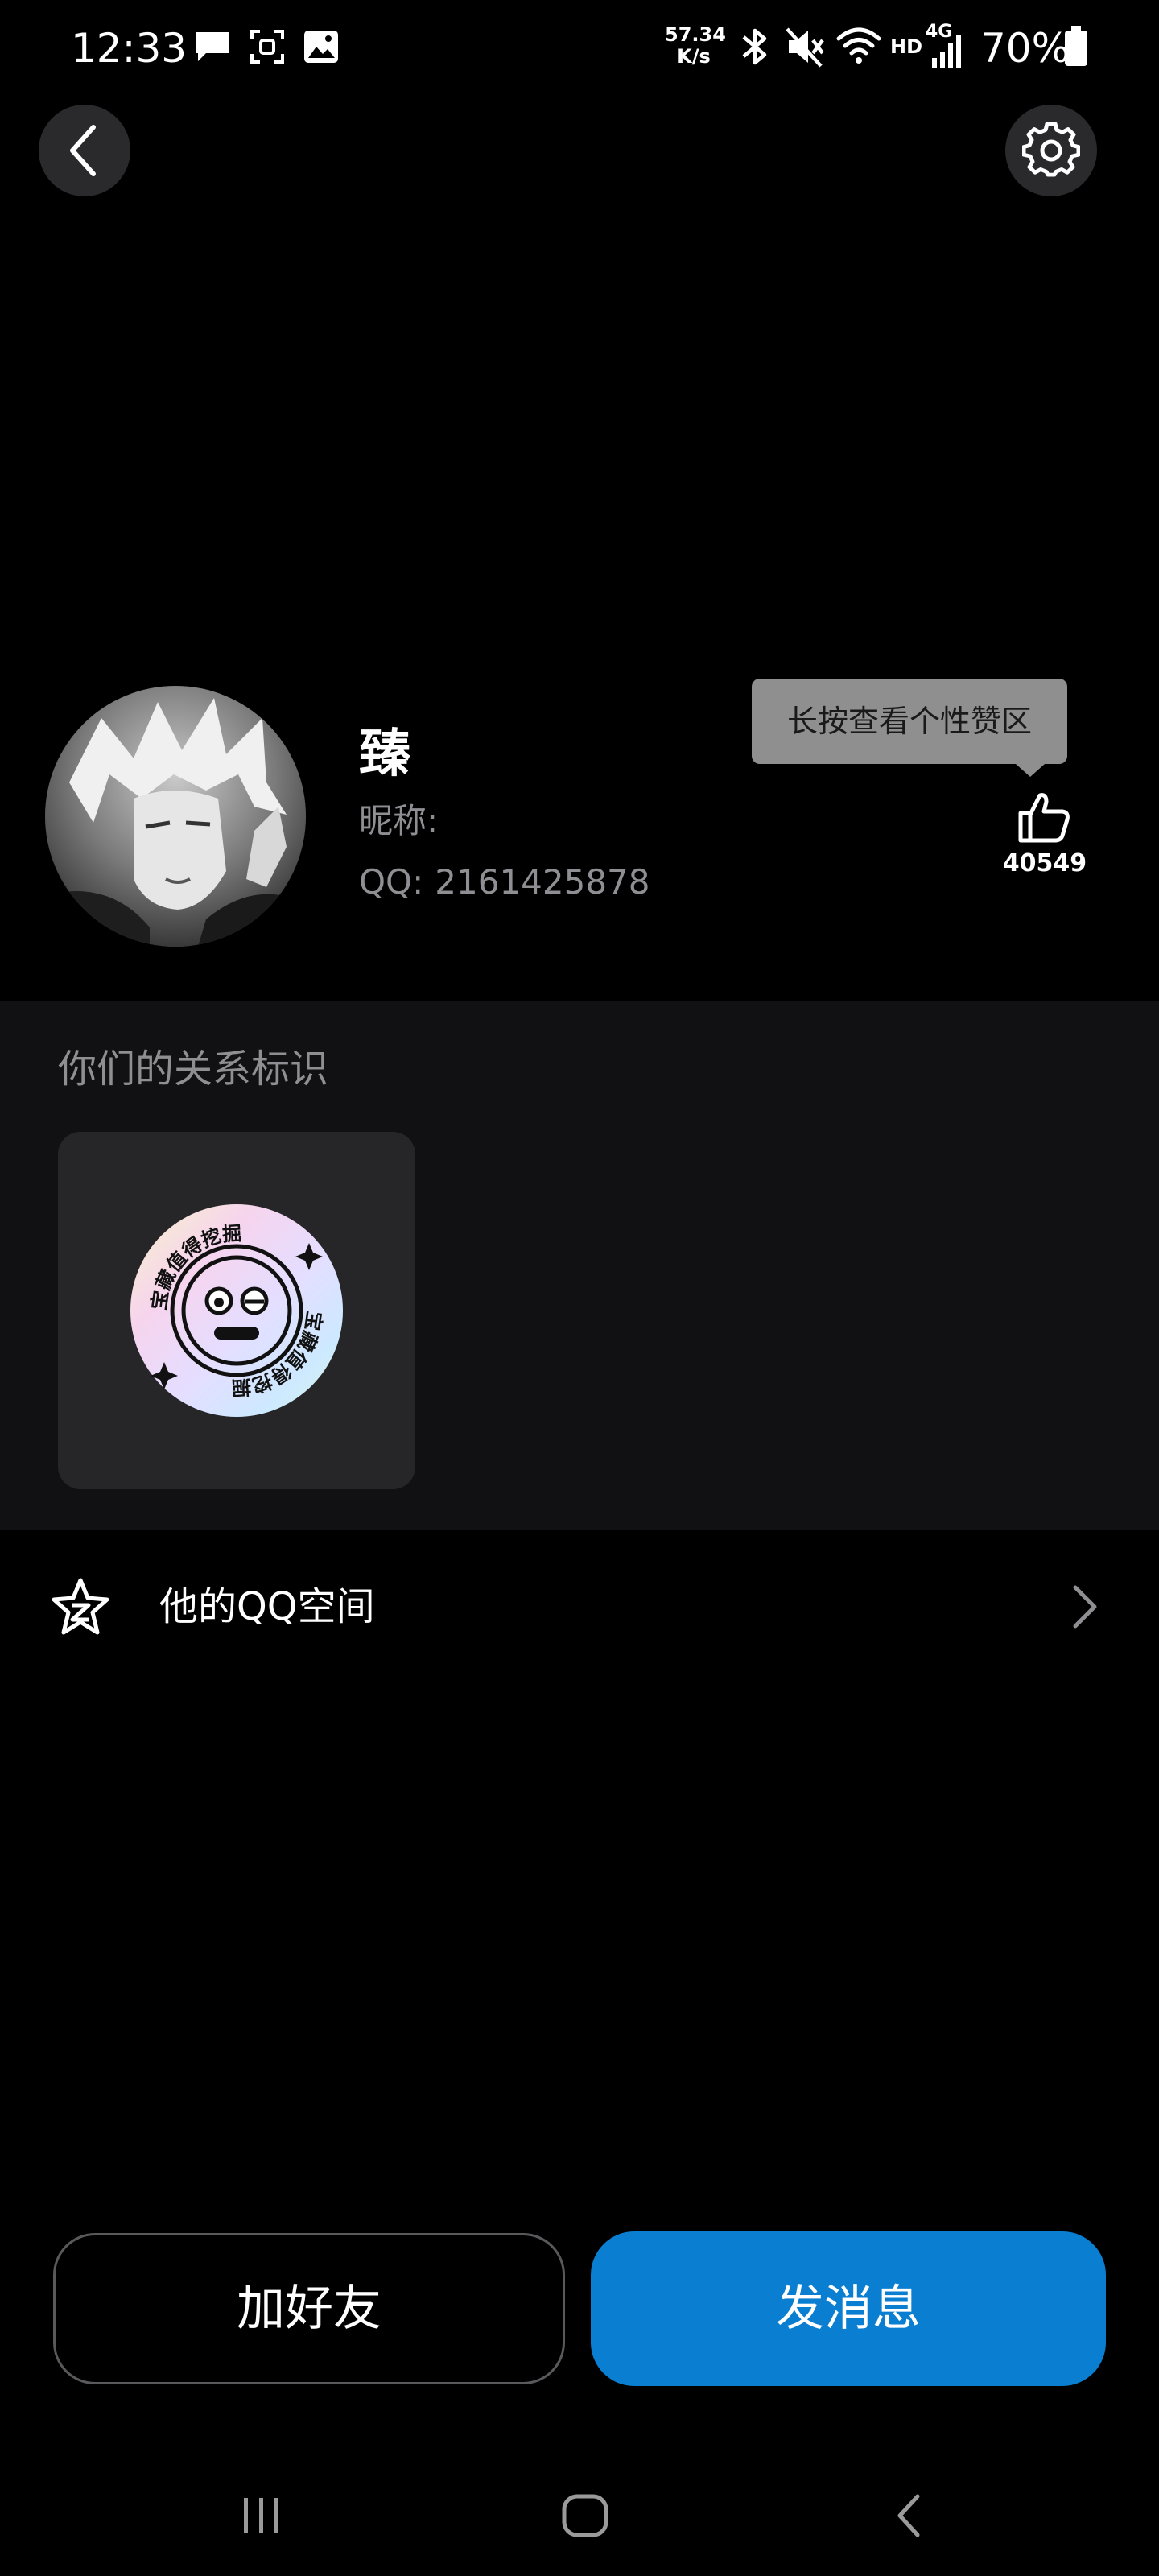  I want to click on bluetooth-icon, so click(755, 48).